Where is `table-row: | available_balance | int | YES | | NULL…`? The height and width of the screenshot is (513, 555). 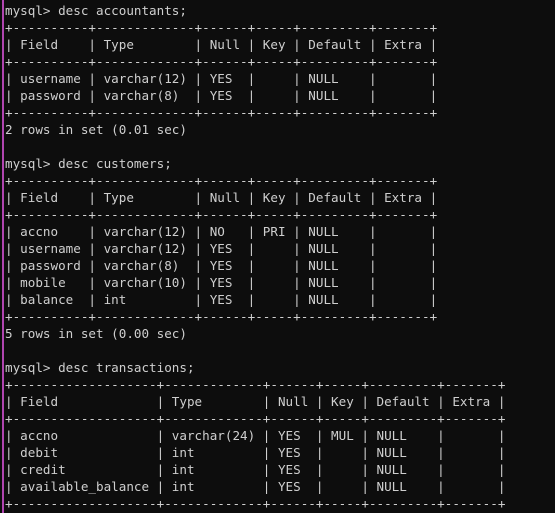
table-row: | available_balance | int | YES | | NULL… is located at coordinates (255, 486).